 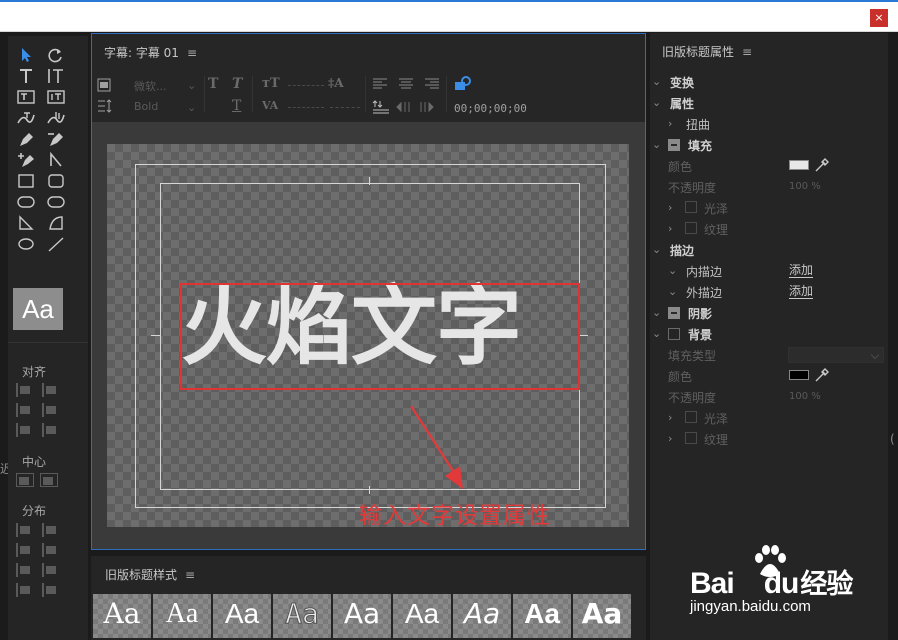 What do you see at coordinates (50, 590) in the screenshot?
I see `distribute-v-even-icon` at bounding box center [50, 590].